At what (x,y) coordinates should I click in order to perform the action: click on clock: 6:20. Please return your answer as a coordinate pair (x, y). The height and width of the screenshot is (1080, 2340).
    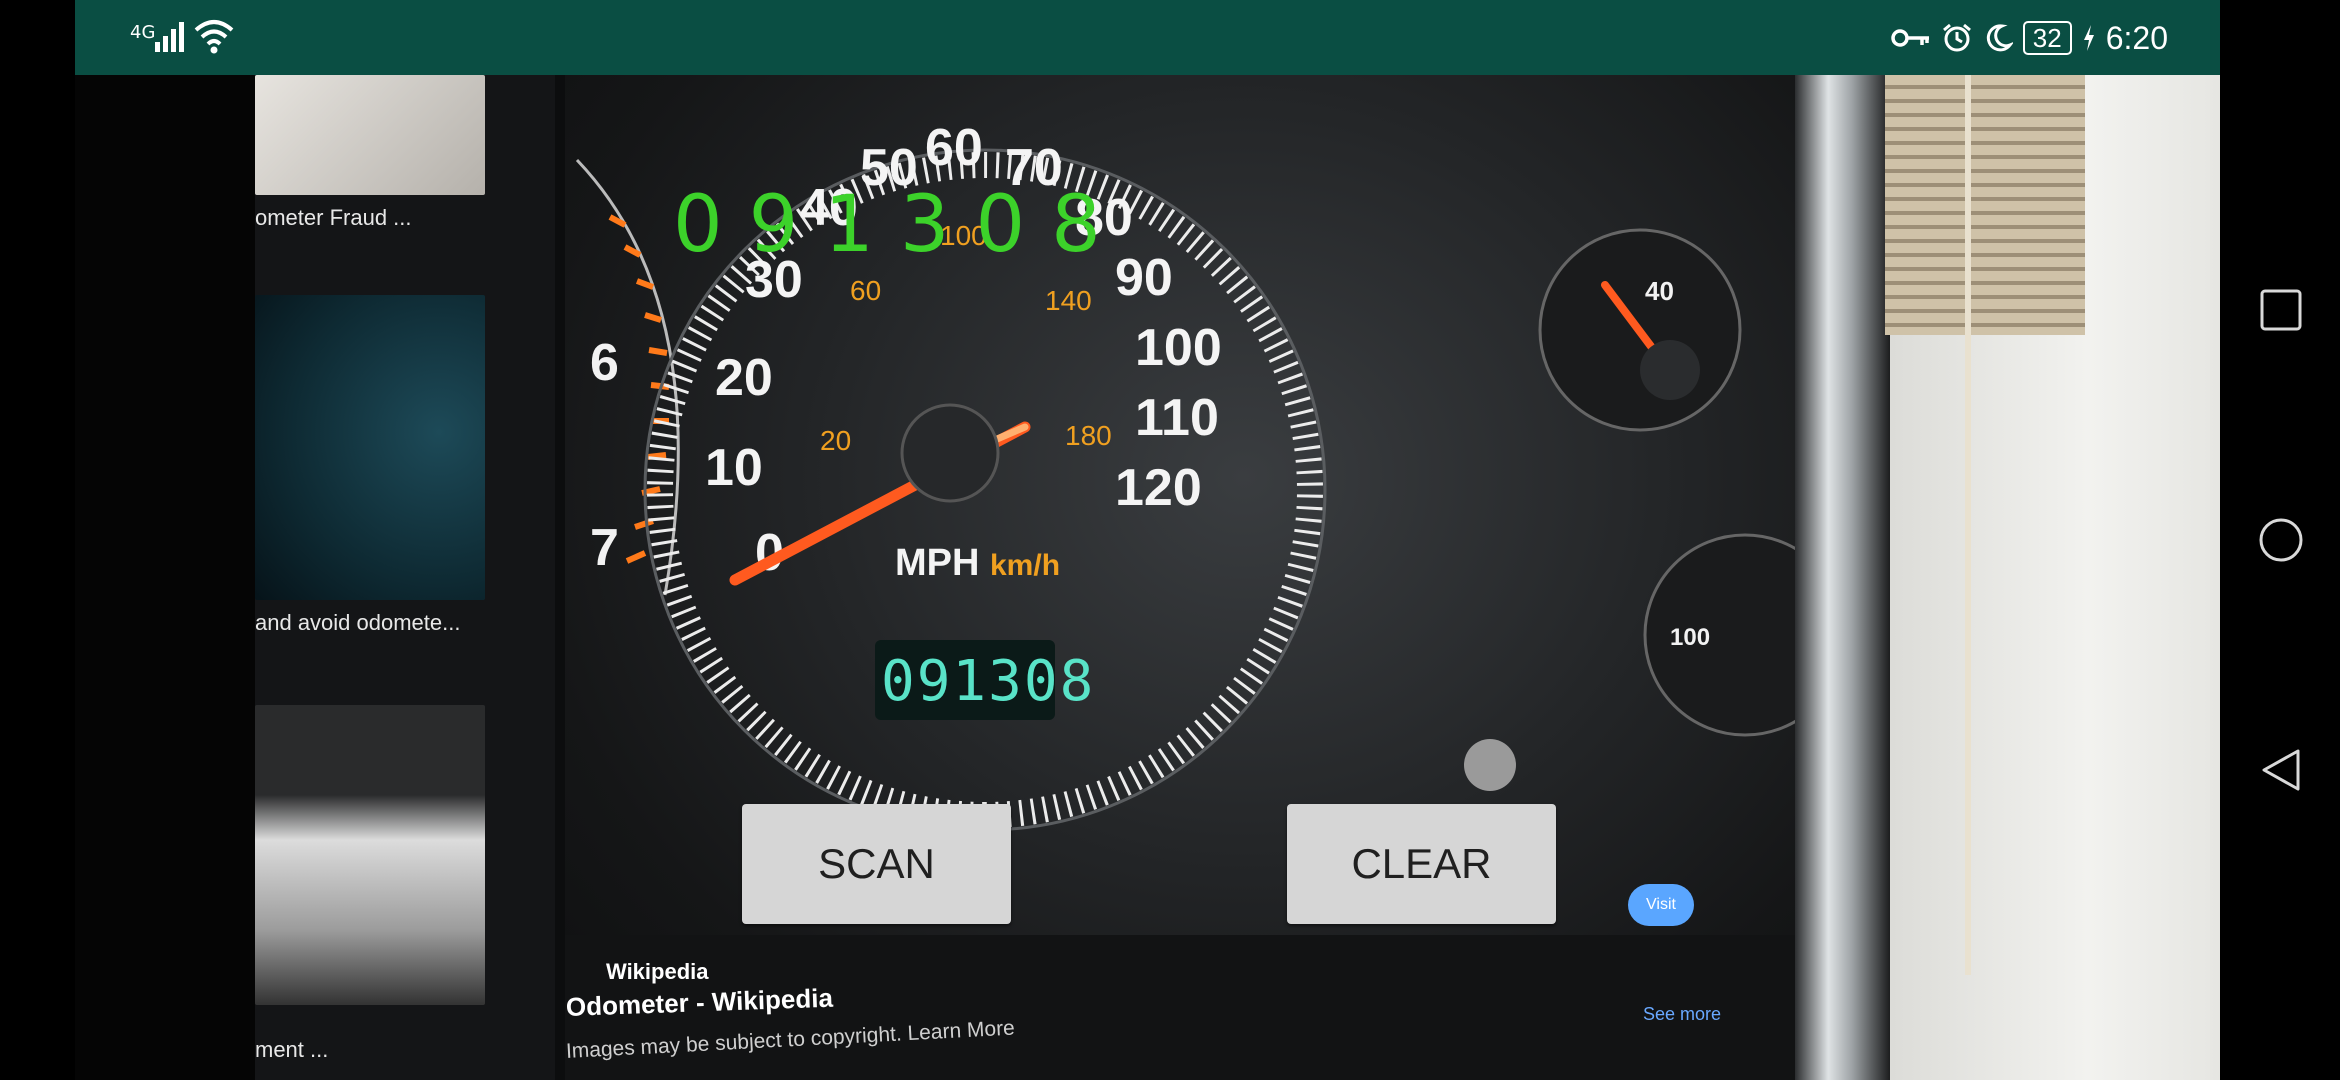
    Looking at the image, I should click on (2136, 37).